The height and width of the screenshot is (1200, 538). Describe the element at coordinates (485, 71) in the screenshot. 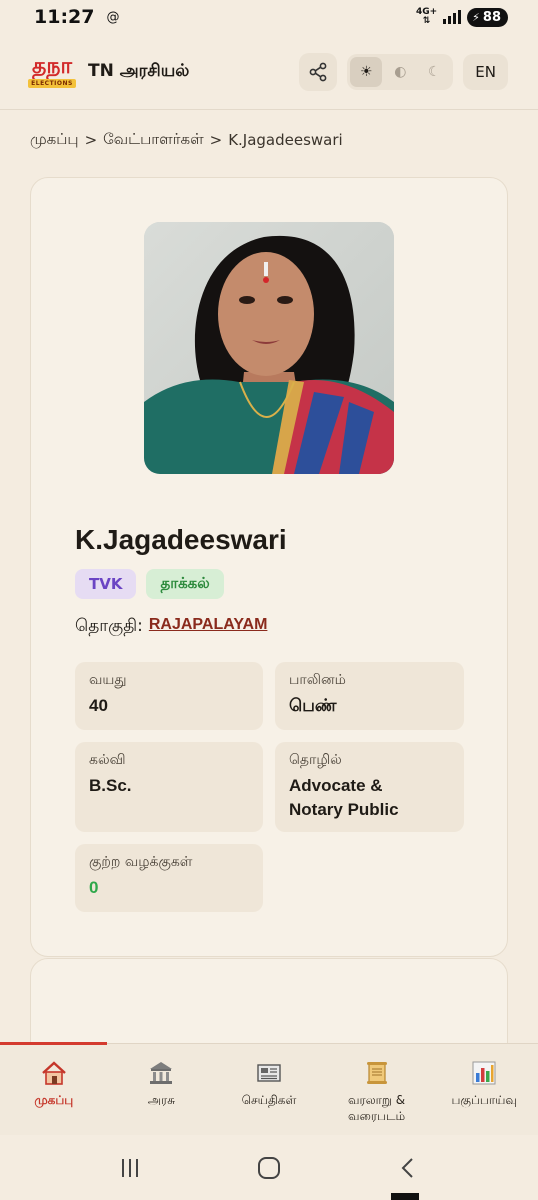

I see `language-button: EN` at that location.